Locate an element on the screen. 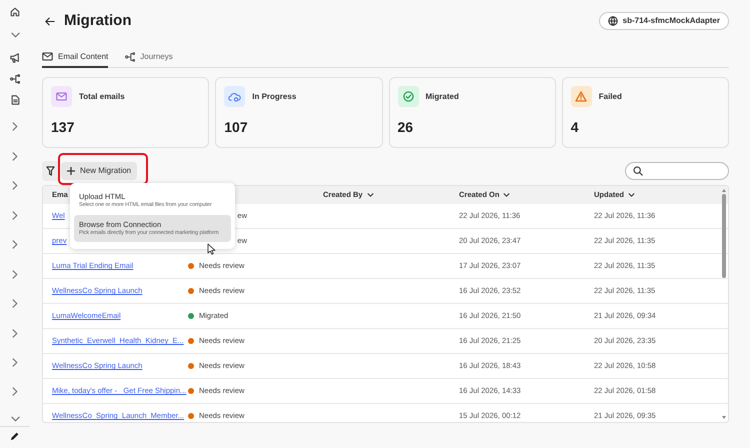  stat-label: In Progress is located at coordinates (274, 96).